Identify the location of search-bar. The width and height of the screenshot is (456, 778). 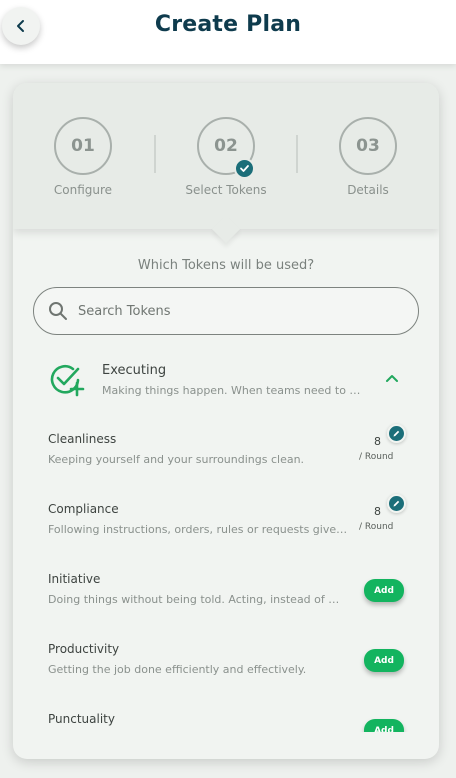
(226, 311).